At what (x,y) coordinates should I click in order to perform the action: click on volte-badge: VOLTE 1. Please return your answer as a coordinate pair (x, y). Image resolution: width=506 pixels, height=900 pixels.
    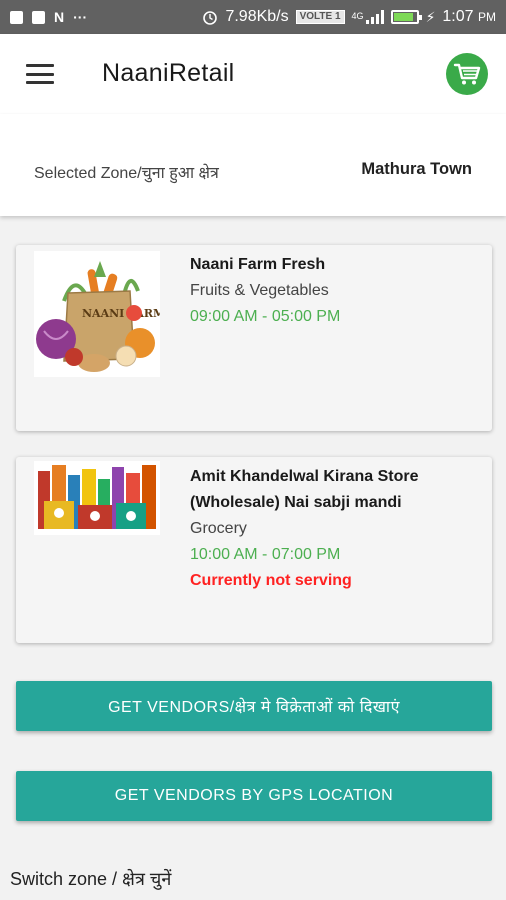
    Looking at the image, I should click on (320, 17).